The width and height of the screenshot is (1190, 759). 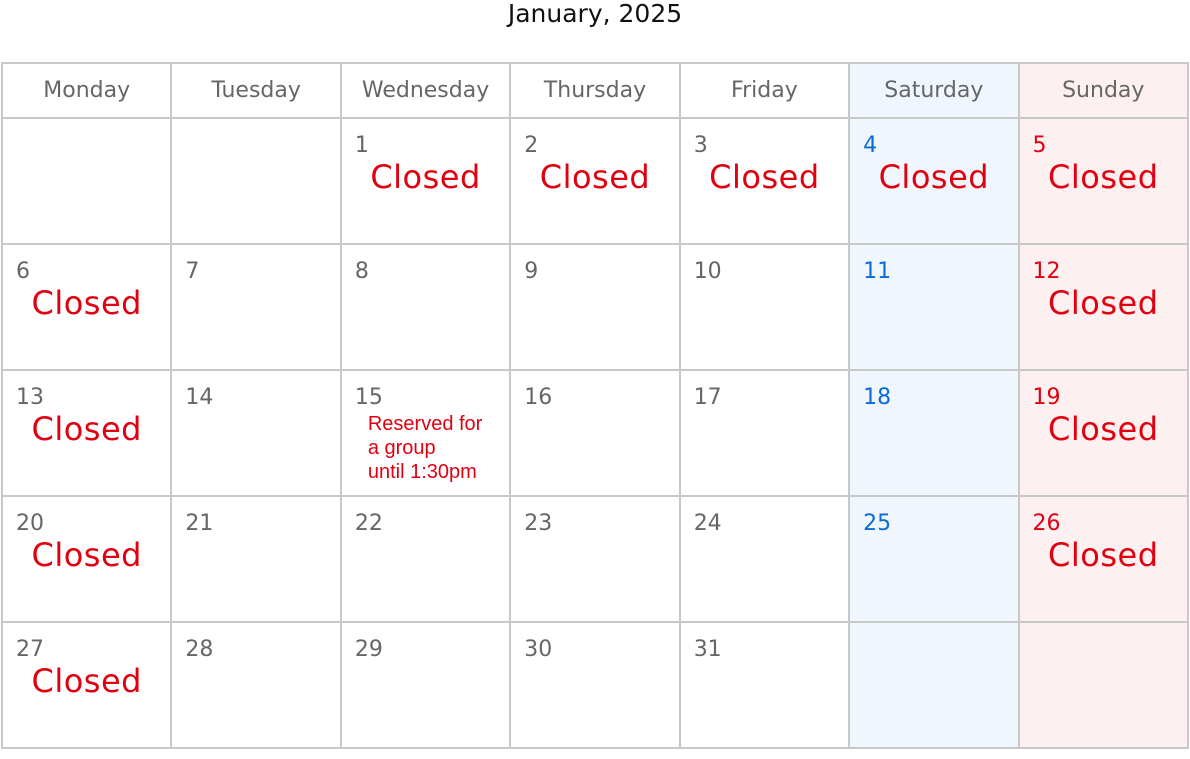 What do you see at coordinates (86, 90) in the screenshot?
I see `weekday-header-monday: Monday` at bounding box center [86, 90].